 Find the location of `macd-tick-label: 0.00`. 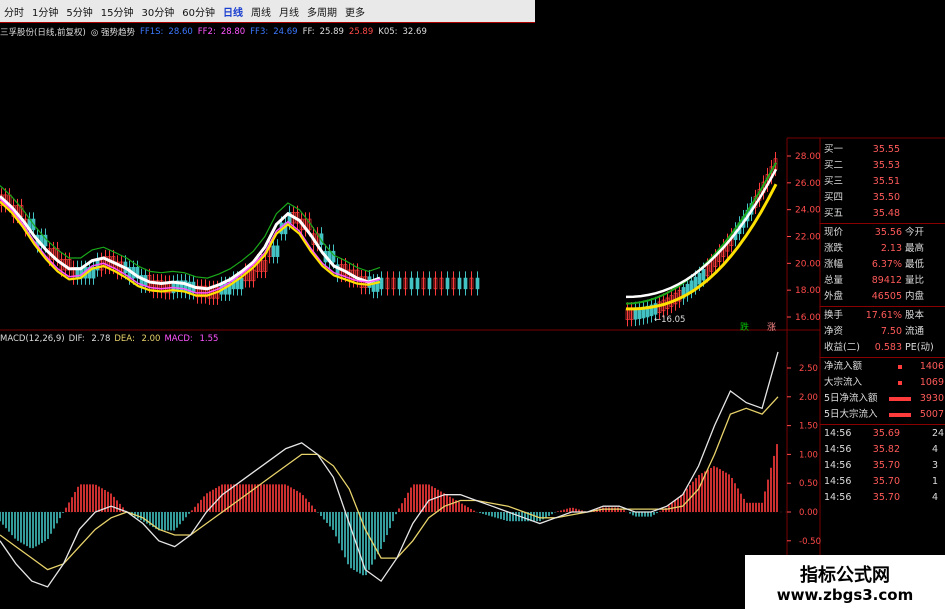

macd-tick-label: 0.00 is located at coordinates (808, 513).